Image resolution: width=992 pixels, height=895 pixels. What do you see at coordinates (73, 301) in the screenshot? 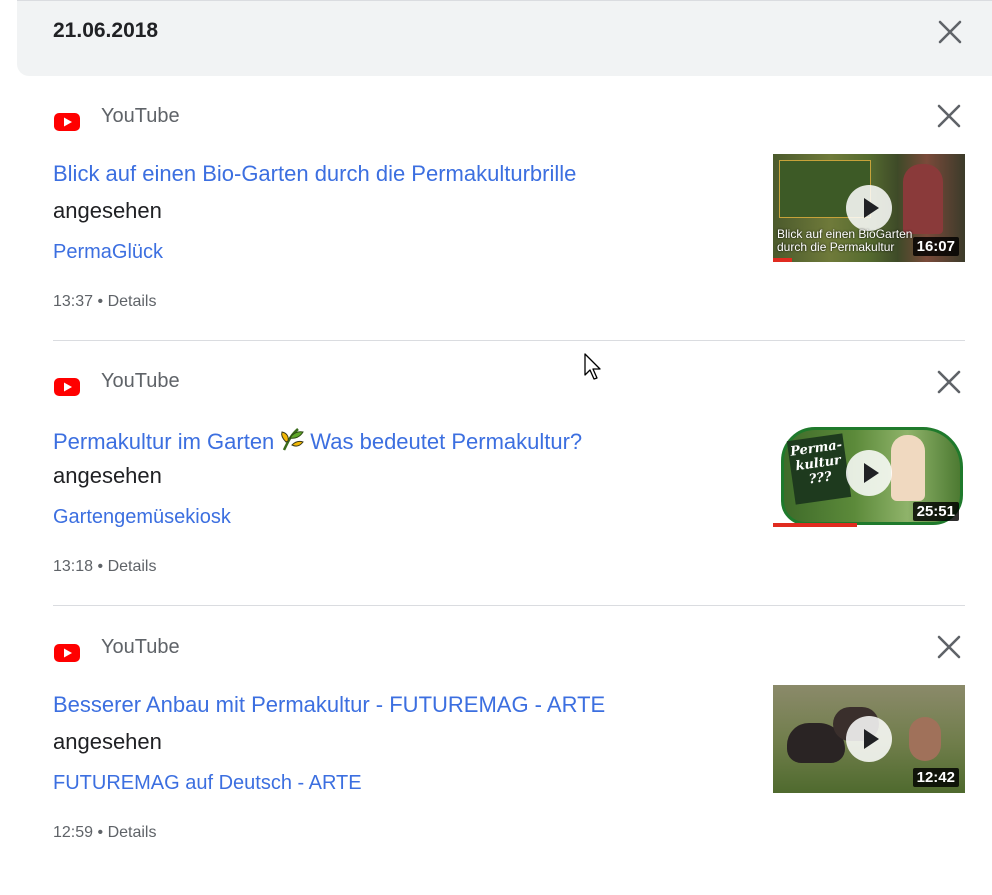
I see `entry-time: 13:37` at bounding box center [73, 301].